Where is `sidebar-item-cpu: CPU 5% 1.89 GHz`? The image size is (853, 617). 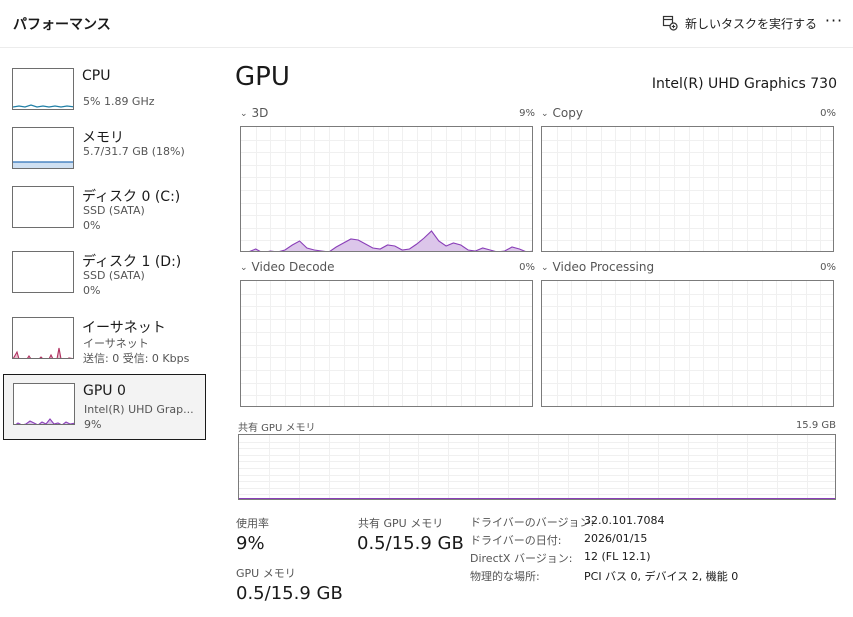
sidebar-item-cpu: CPU 5% 1.89 GHz is located at coordinates (104, 93).